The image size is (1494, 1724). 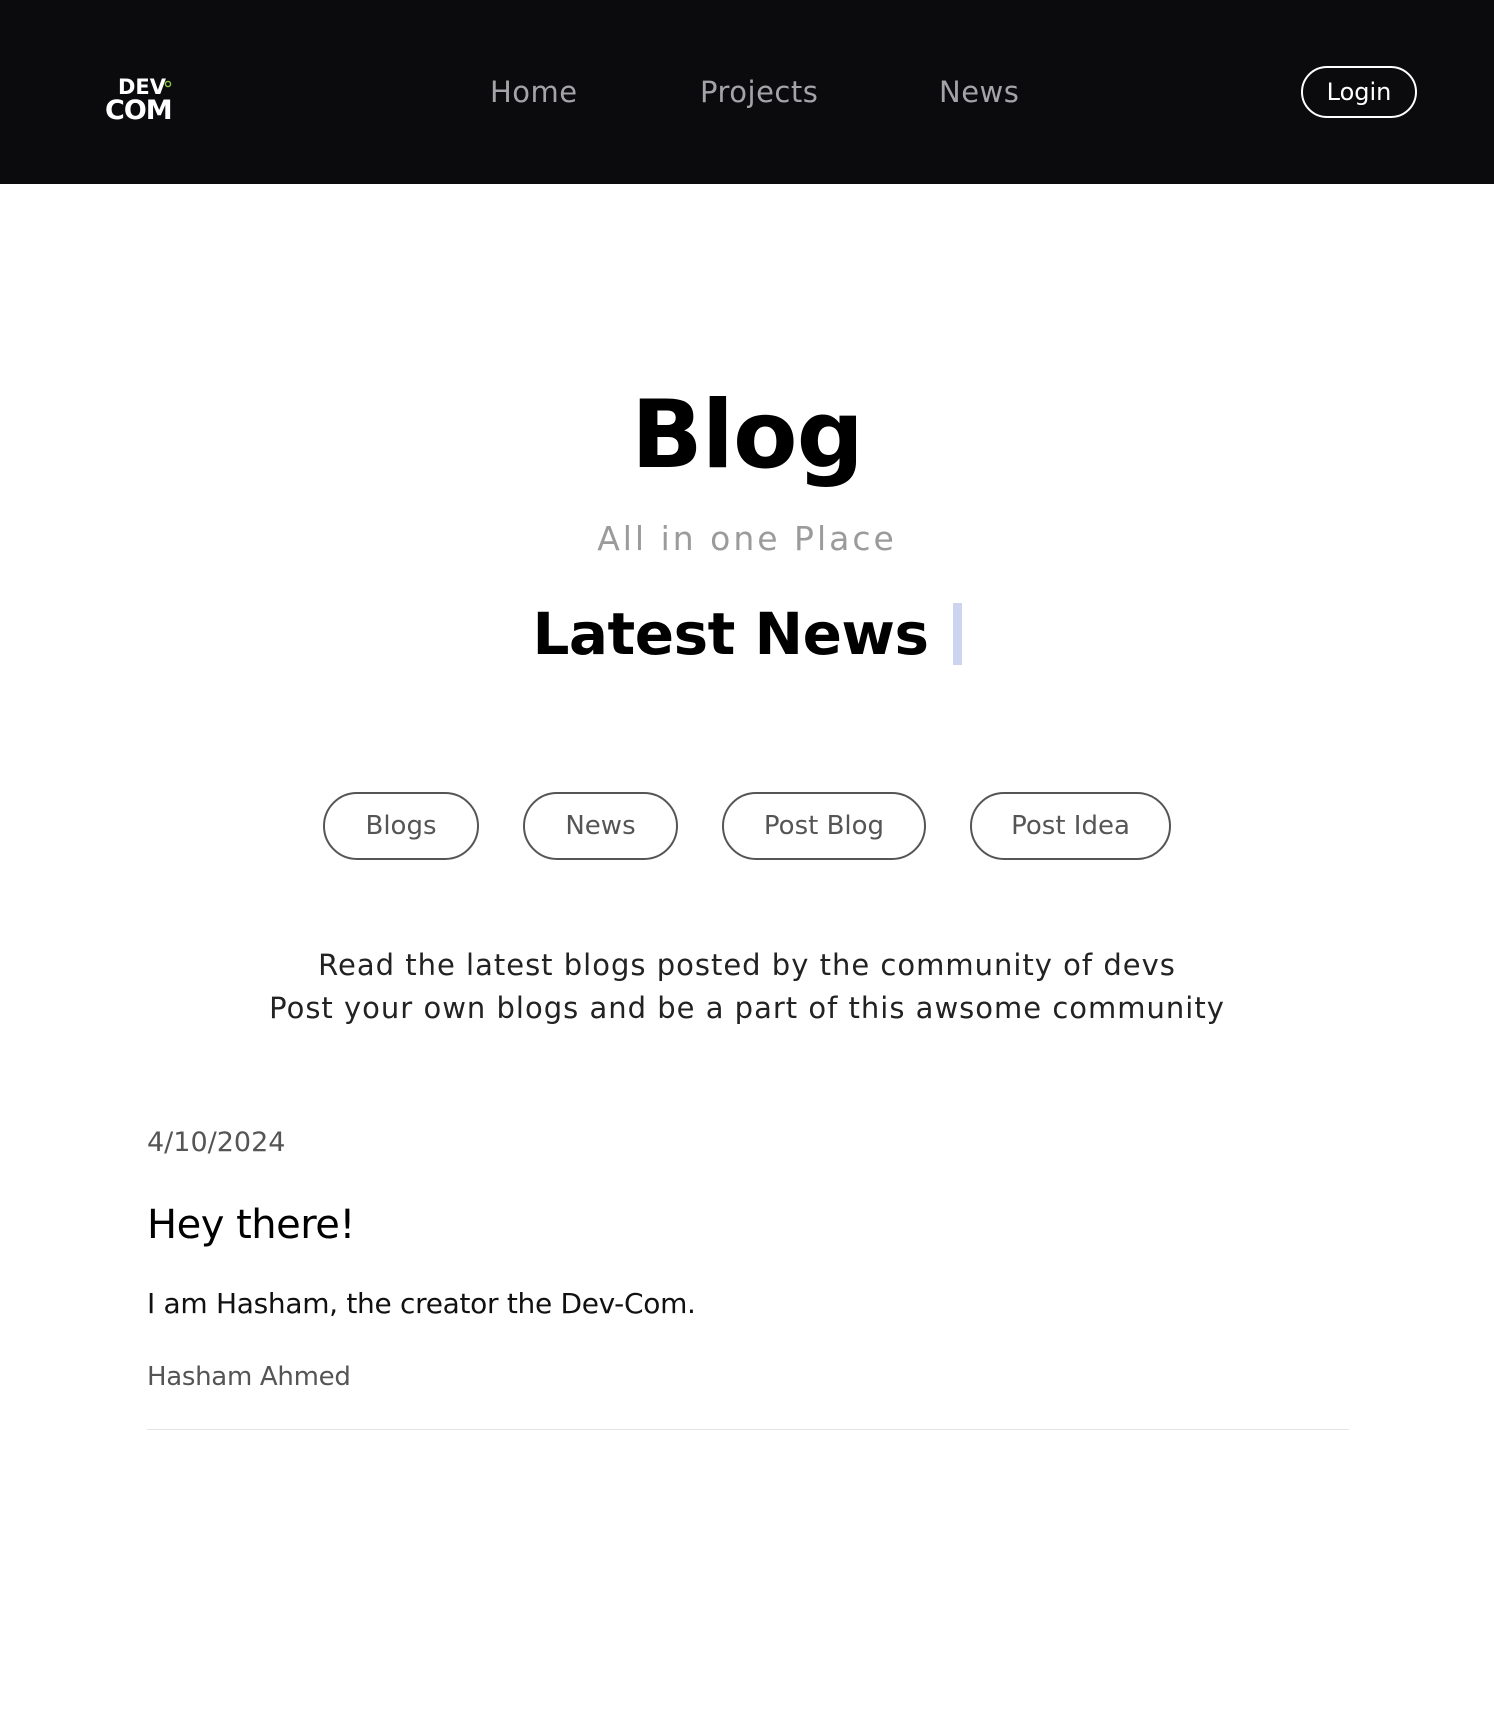 What do you see at coordinates (1070, 826) in the screenshot?
I see `tab-post-idea: Post Idea` at bounding box center [1070, 826].